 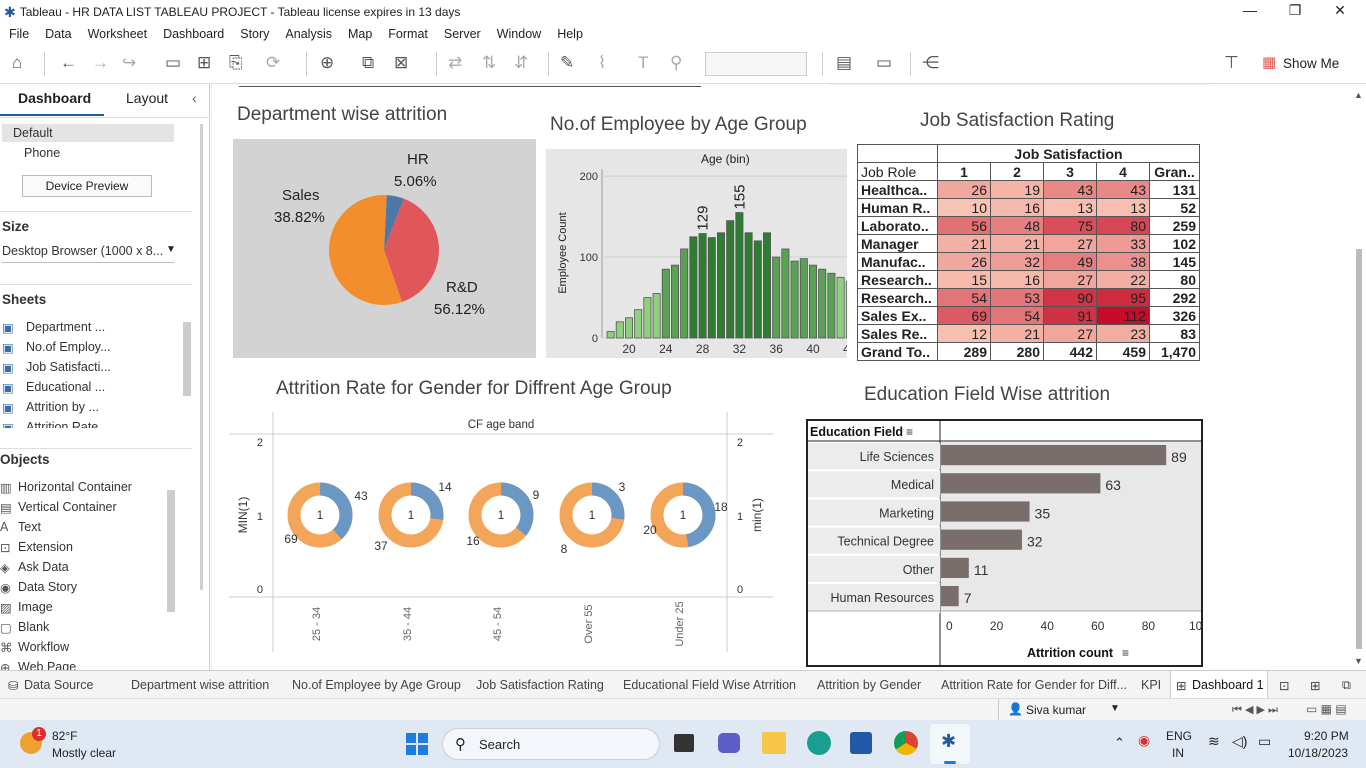 What do you see at coordinates (884, 63) in the screenshot?
I see `presentation-icon: ▭` at bounding box center [884, 63].